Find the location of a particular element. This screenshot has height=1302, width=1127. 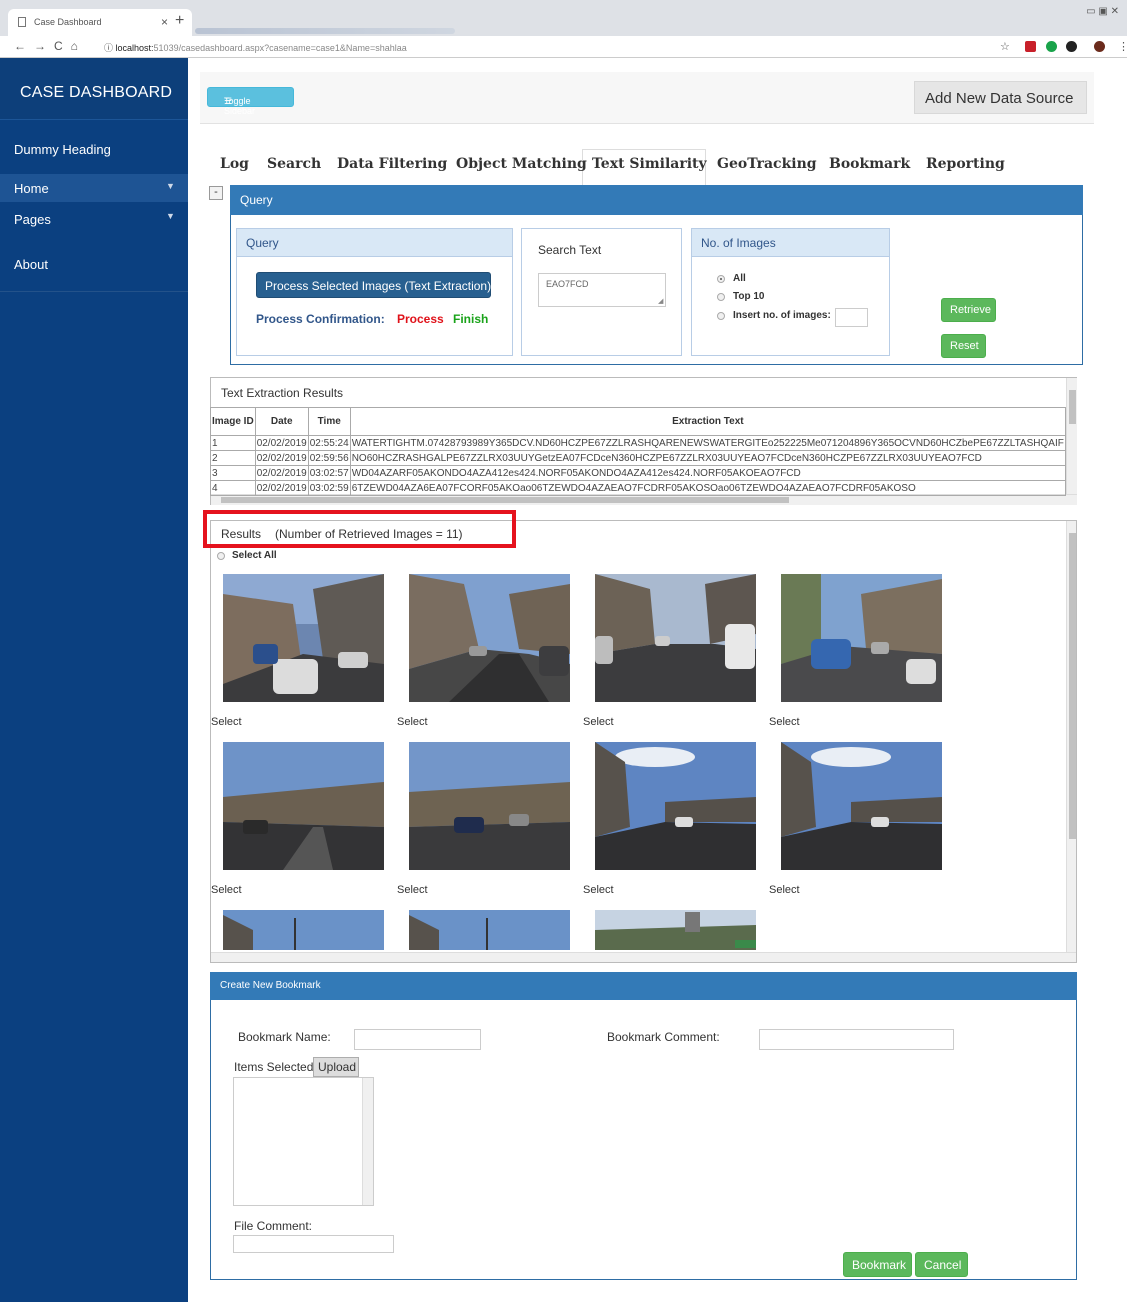

browser-tab-strip: Case Dashboard × + ▭ ▣ ✕ is located at coordinates (563, 18).